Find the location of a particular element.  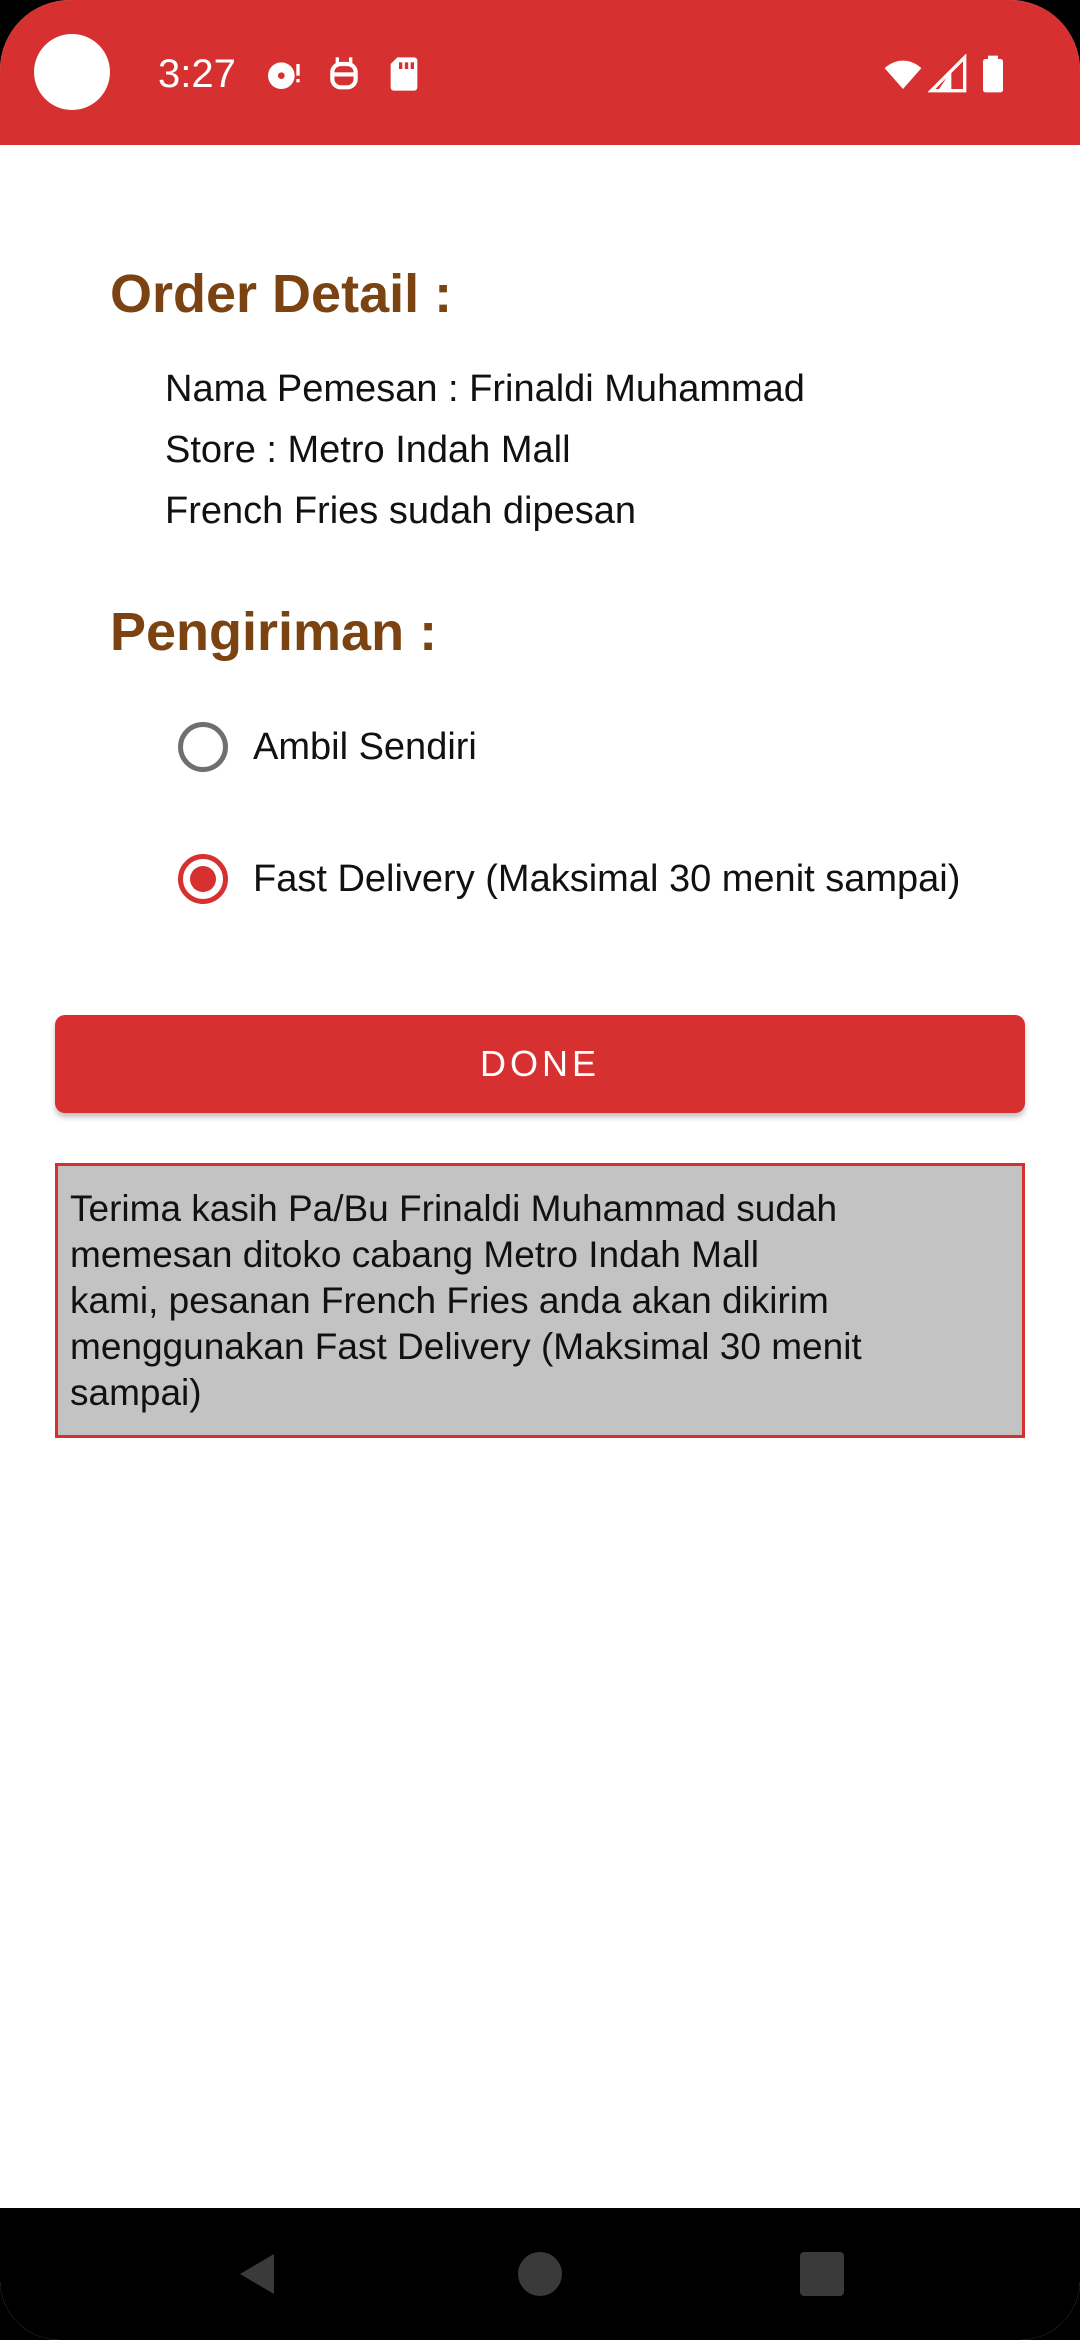

status-bar: 3:27 is located at coordinates (540, 72).